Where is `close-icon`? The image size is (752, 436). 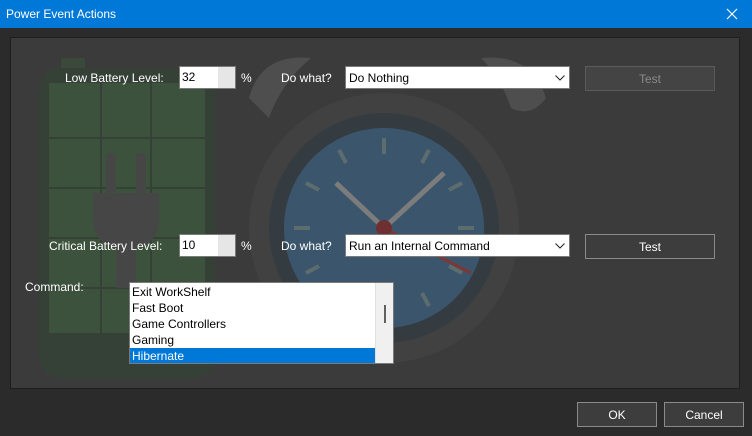 close-icon is located at coordinates (732, 14).